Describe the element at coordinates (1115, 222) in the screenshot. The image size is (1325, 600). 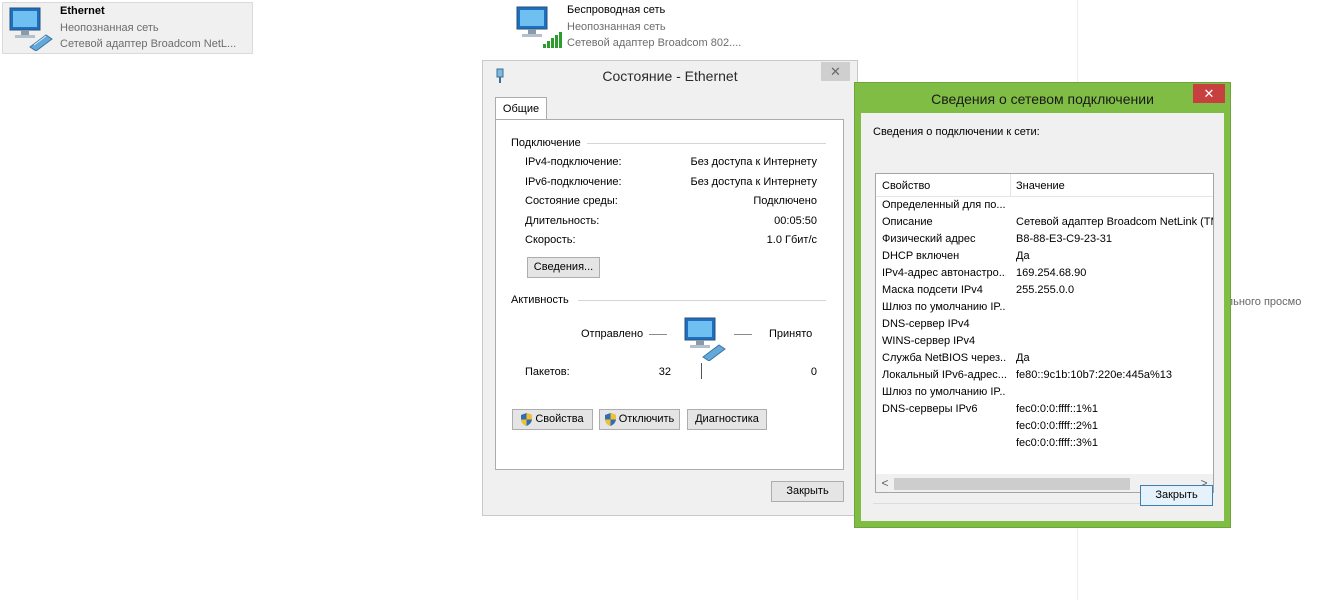
I see `details-row-value: Сетевой адаптер Broadcom NetLink (TM` at that location.